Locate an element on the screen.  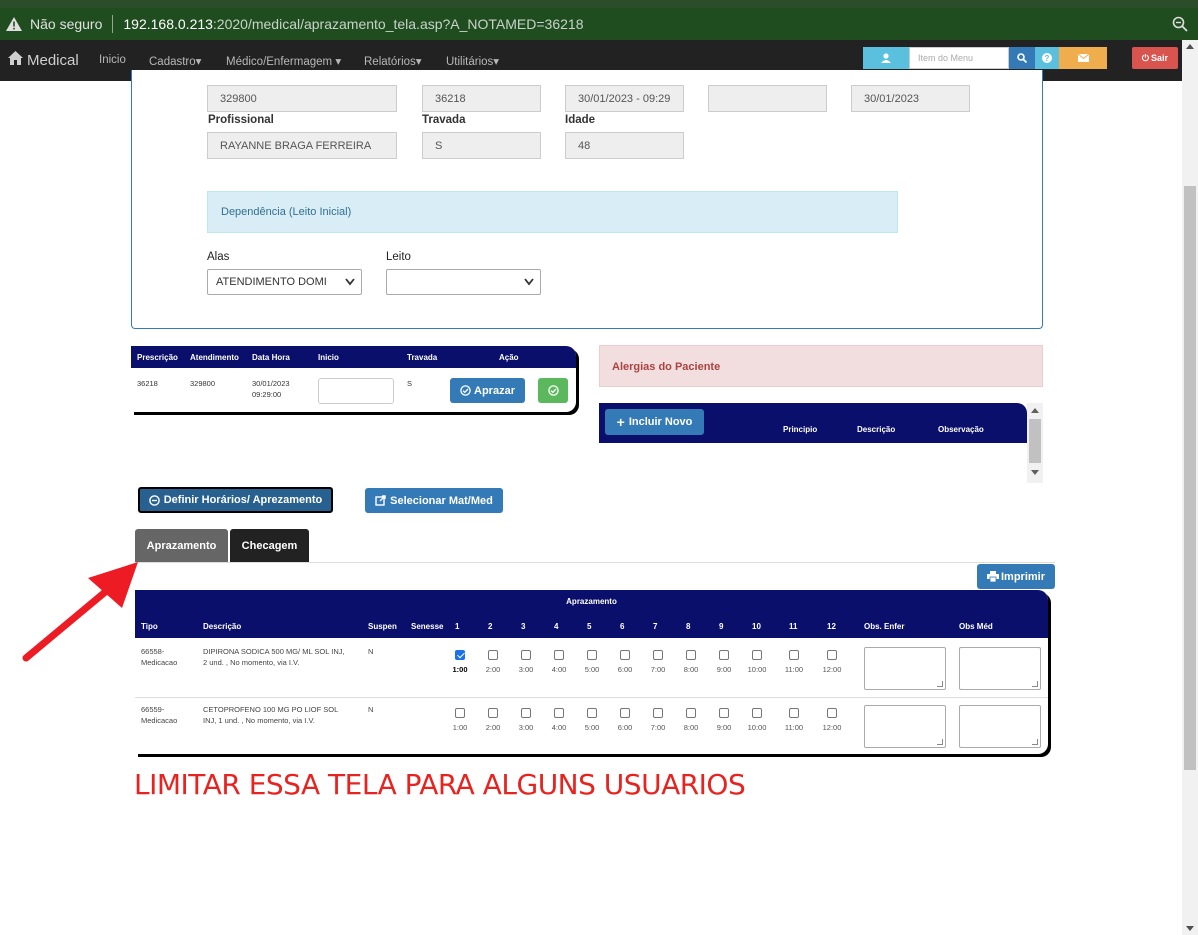
zoom-icon is located at coordinates (1180, 24).